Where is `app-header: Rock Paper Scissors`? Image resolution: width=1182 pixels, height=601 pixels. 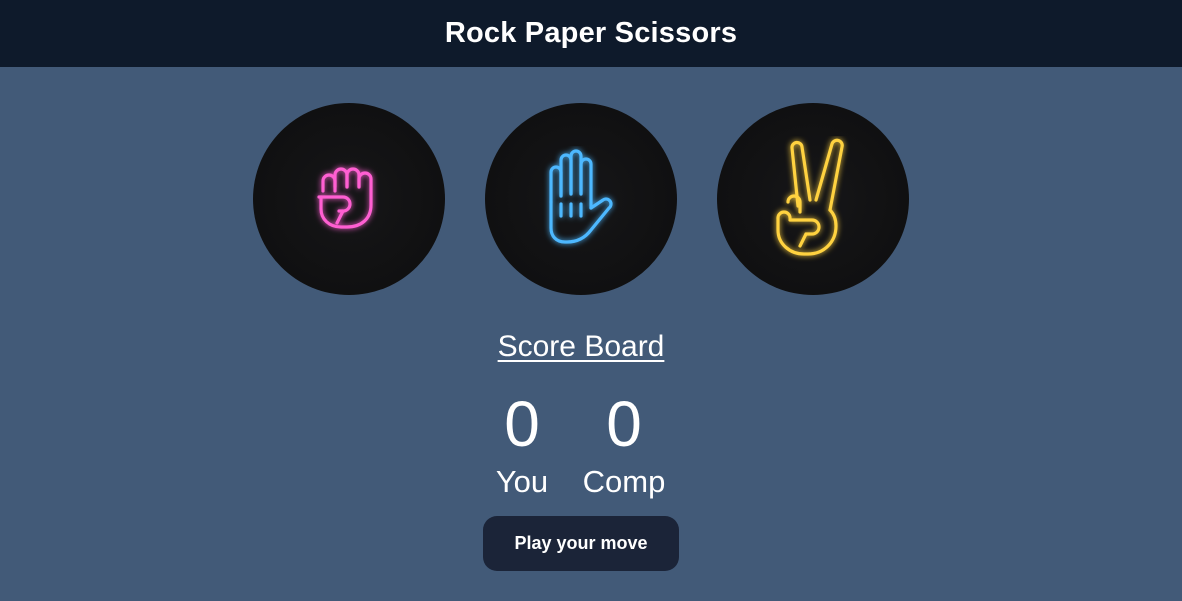
app-header: Rock Paper Scissors is located at coordinates (591, 33).